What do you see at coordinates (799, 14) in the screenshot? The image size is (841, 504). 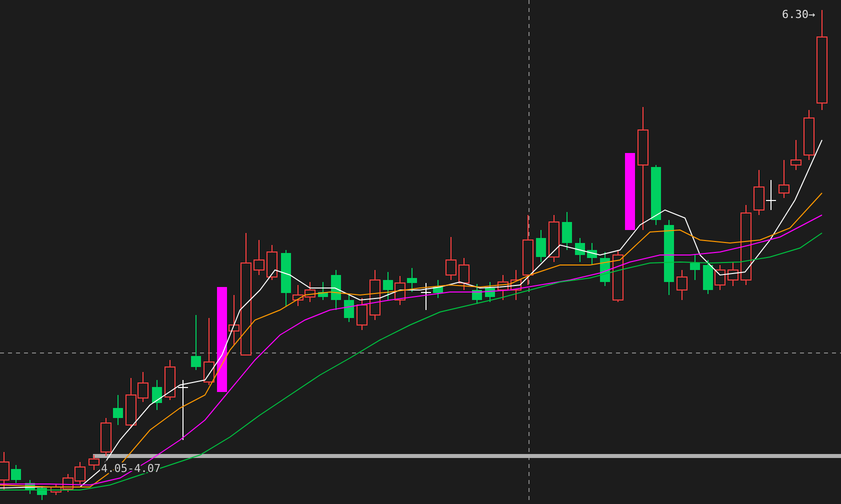 I see `high-price-label: 6.30→` at bounding box center [799, 14].